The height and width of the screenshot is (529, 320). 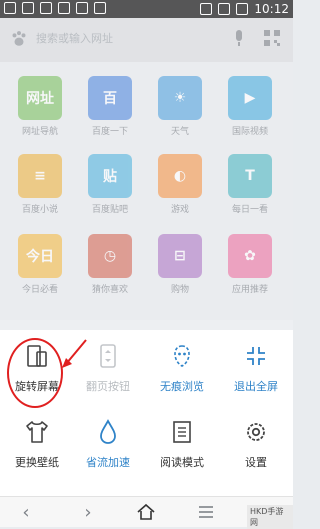 What do you see at coordinates (108, 386) in the screenshot?
I see `menu-label: 翻页按钮` at bounding box center [108, 386].